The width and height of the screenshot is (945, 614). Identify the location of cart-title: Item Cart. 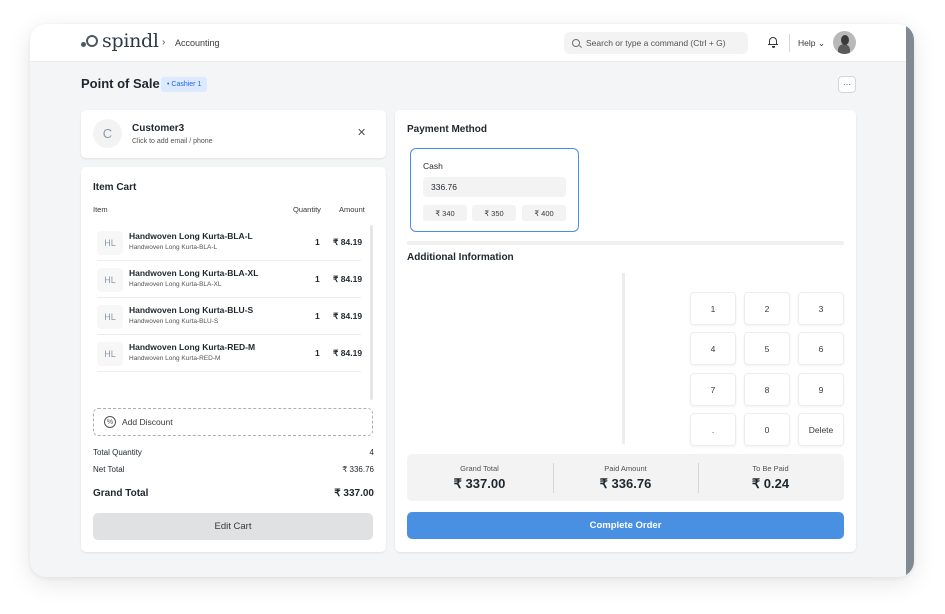
(115, 187).